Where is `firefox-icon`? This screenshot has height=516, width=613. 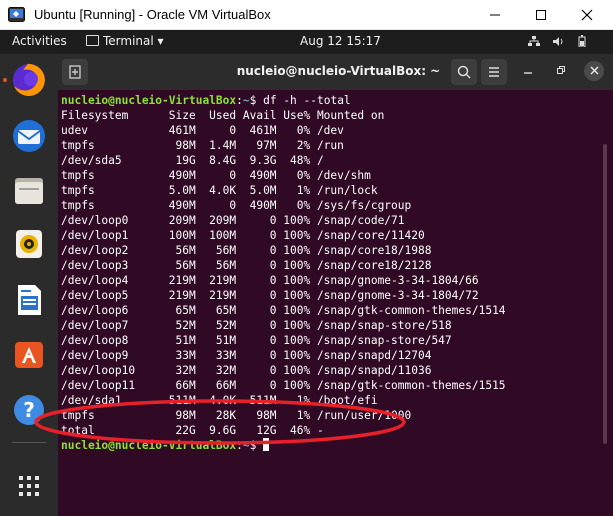
firefox-icon is located at coordinates (29, 80).